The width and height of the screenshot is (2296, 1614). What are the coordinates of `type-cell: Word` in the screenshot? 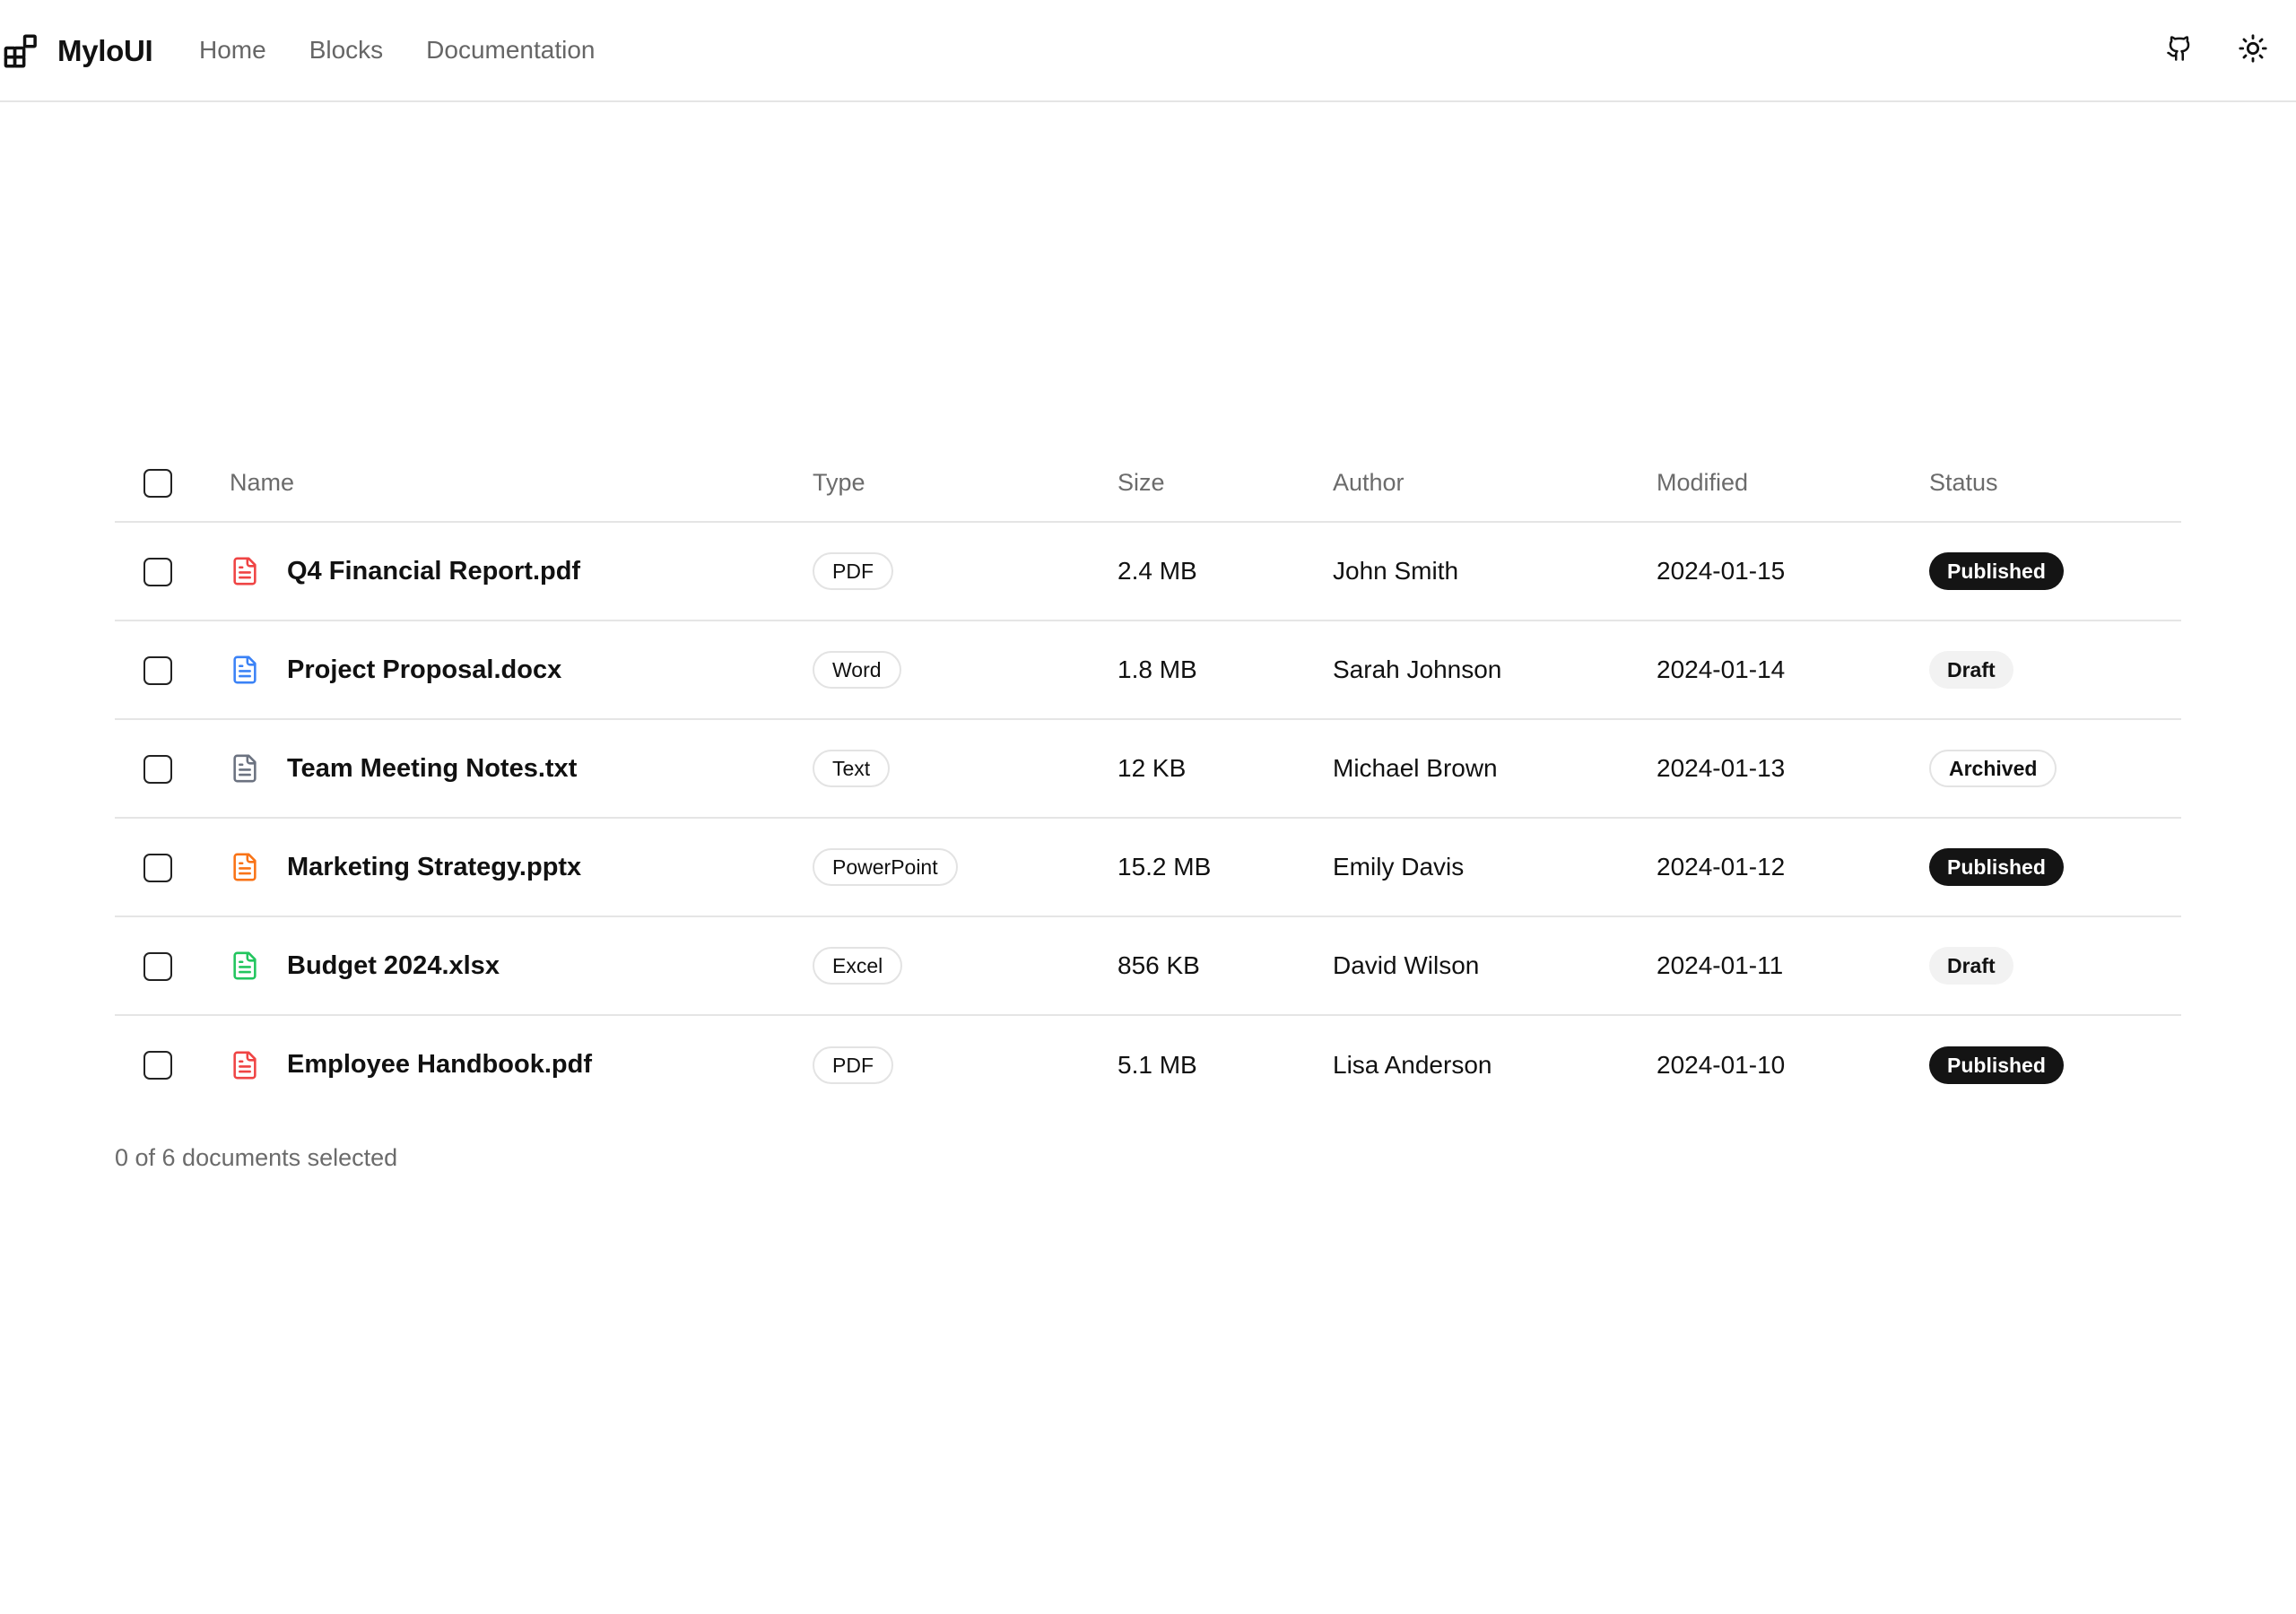 It's located at (965, 670).